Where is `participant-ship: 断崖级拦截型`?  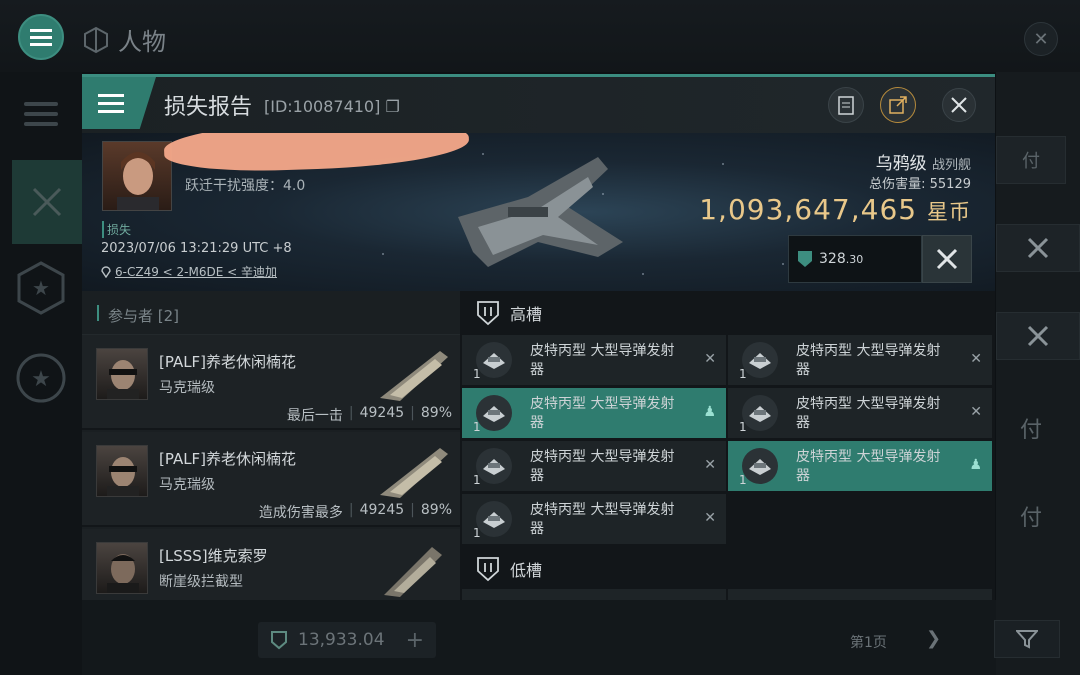 participant-ship: 断崖级拦截型 is located at coordinates (201, 582).